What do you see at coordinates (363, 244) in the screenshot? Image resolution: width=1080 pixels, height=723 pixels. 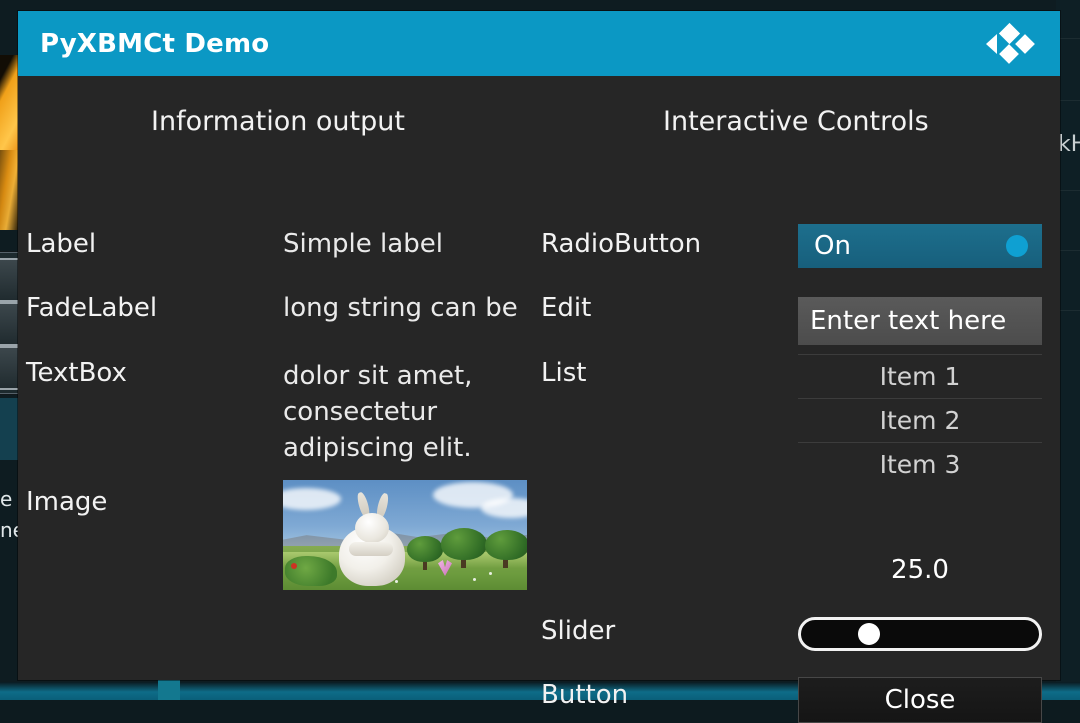 I see `value-simple-label: Simple label` at bounding box center [363, 244].